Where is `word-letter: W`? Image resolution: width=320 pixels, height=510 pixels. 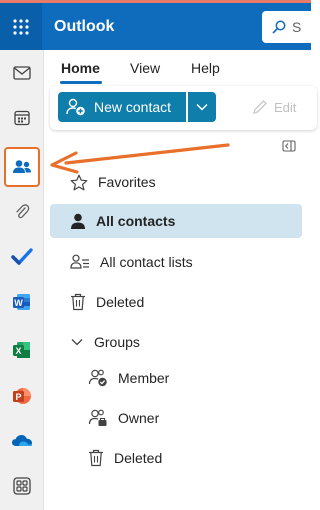
word-letter: W is located at coordinates (18, 303).